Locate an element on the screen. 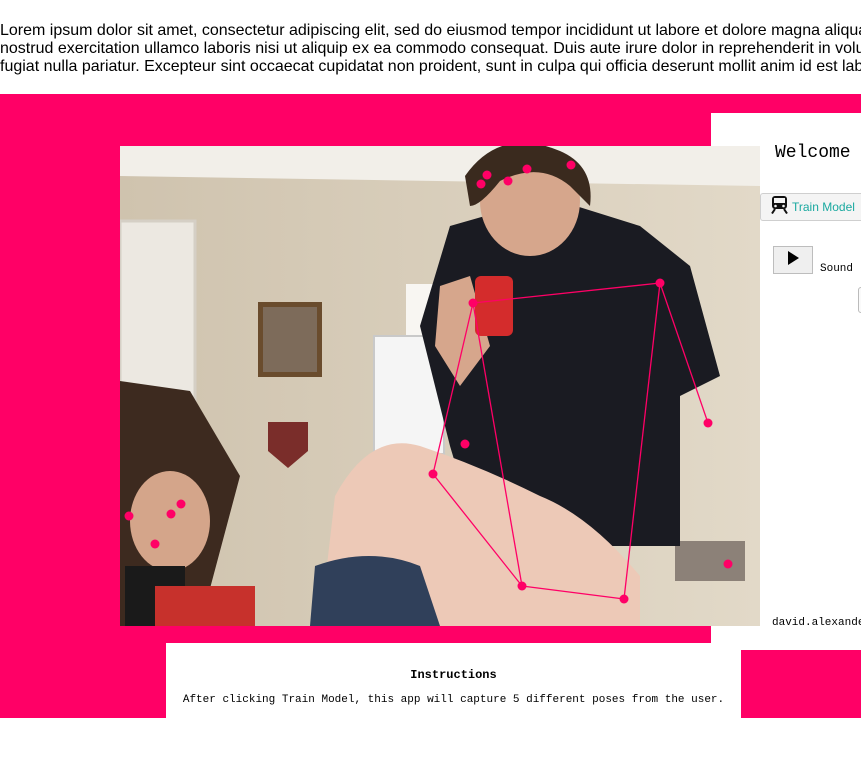 This screenshot has width=861, height=765. sound-label: Sound is located at coordinates (837, 269).